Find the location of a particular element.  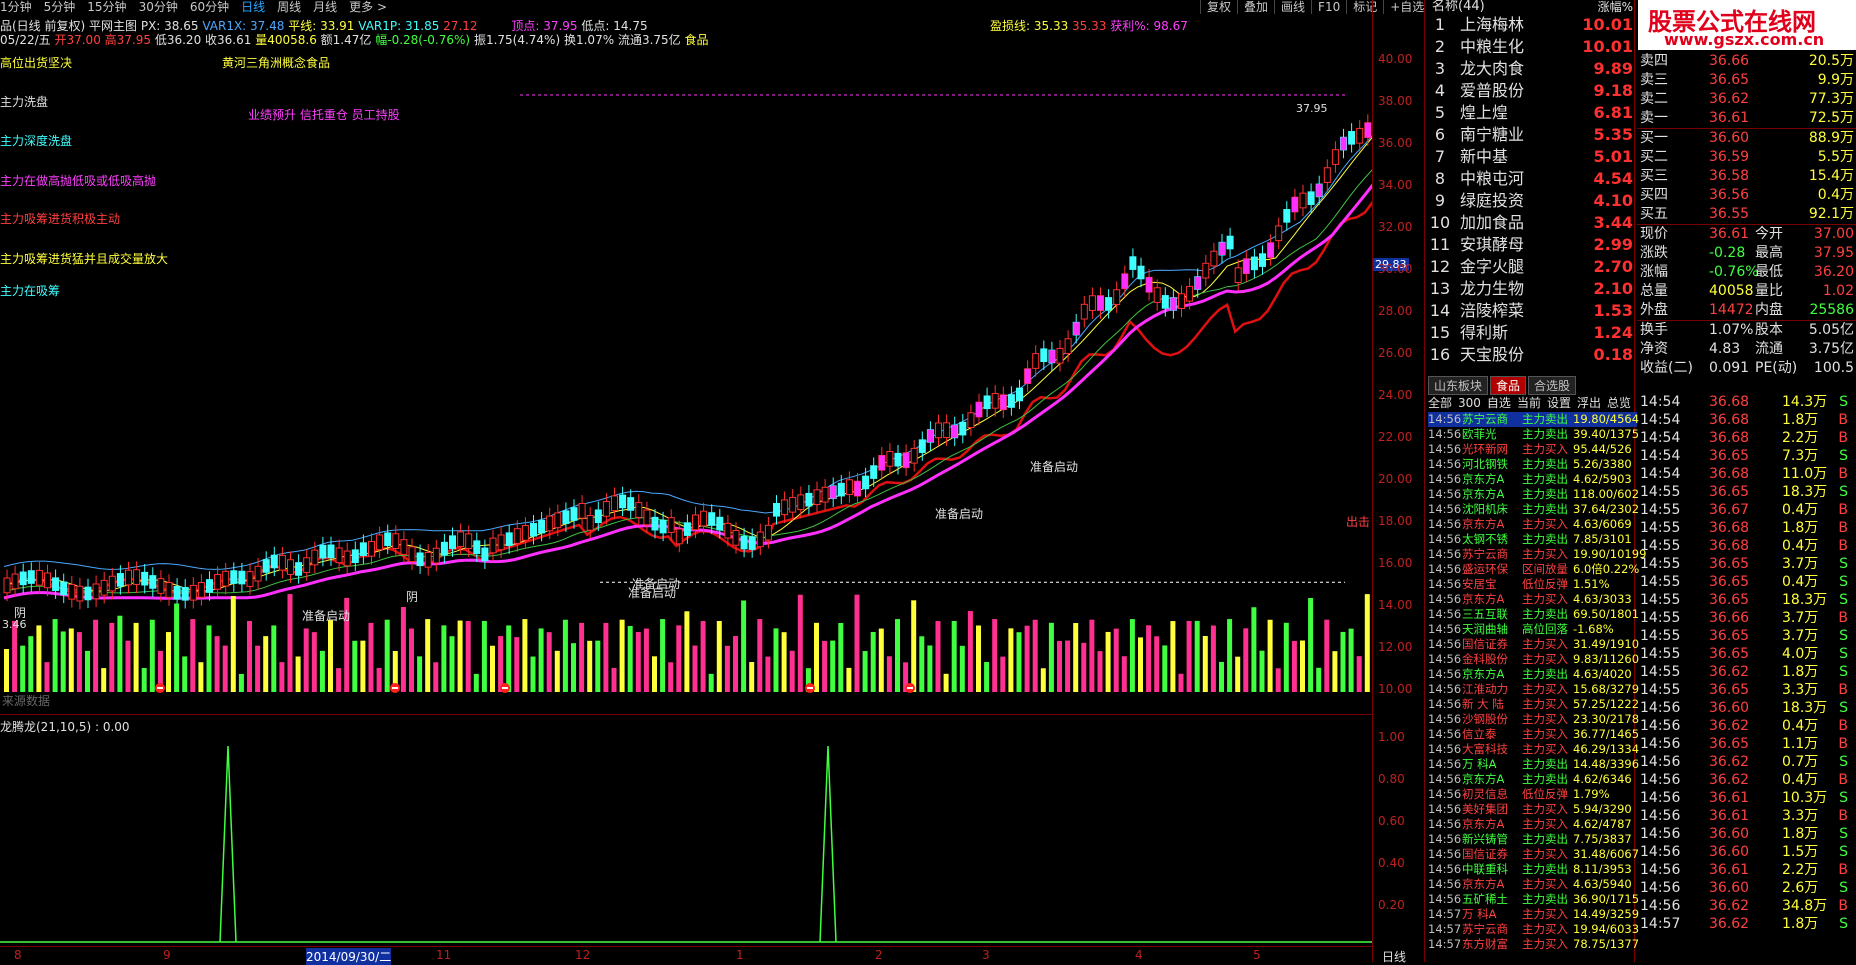

news-row: 14:56 京东方A 主力卖出 4.62/5903 is located at coordinates (1532, 479).